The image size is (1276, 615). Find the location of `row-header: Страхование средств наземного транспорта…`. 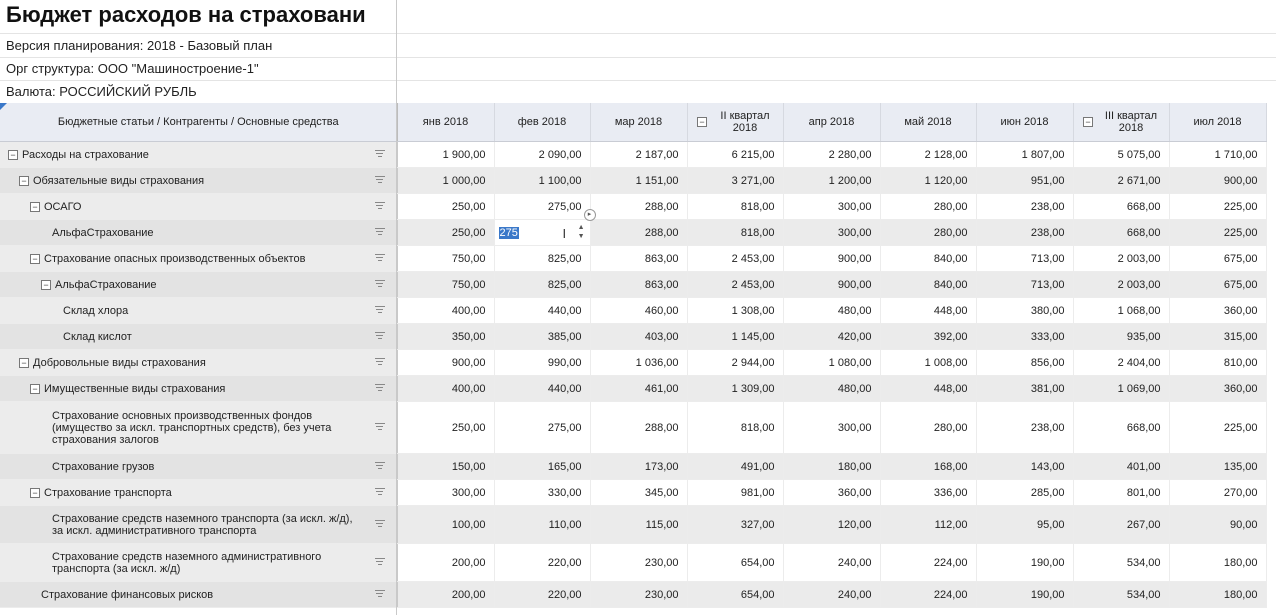

row-header: Страхование средств наземного транспорта… is located at coordinates (199, 524).